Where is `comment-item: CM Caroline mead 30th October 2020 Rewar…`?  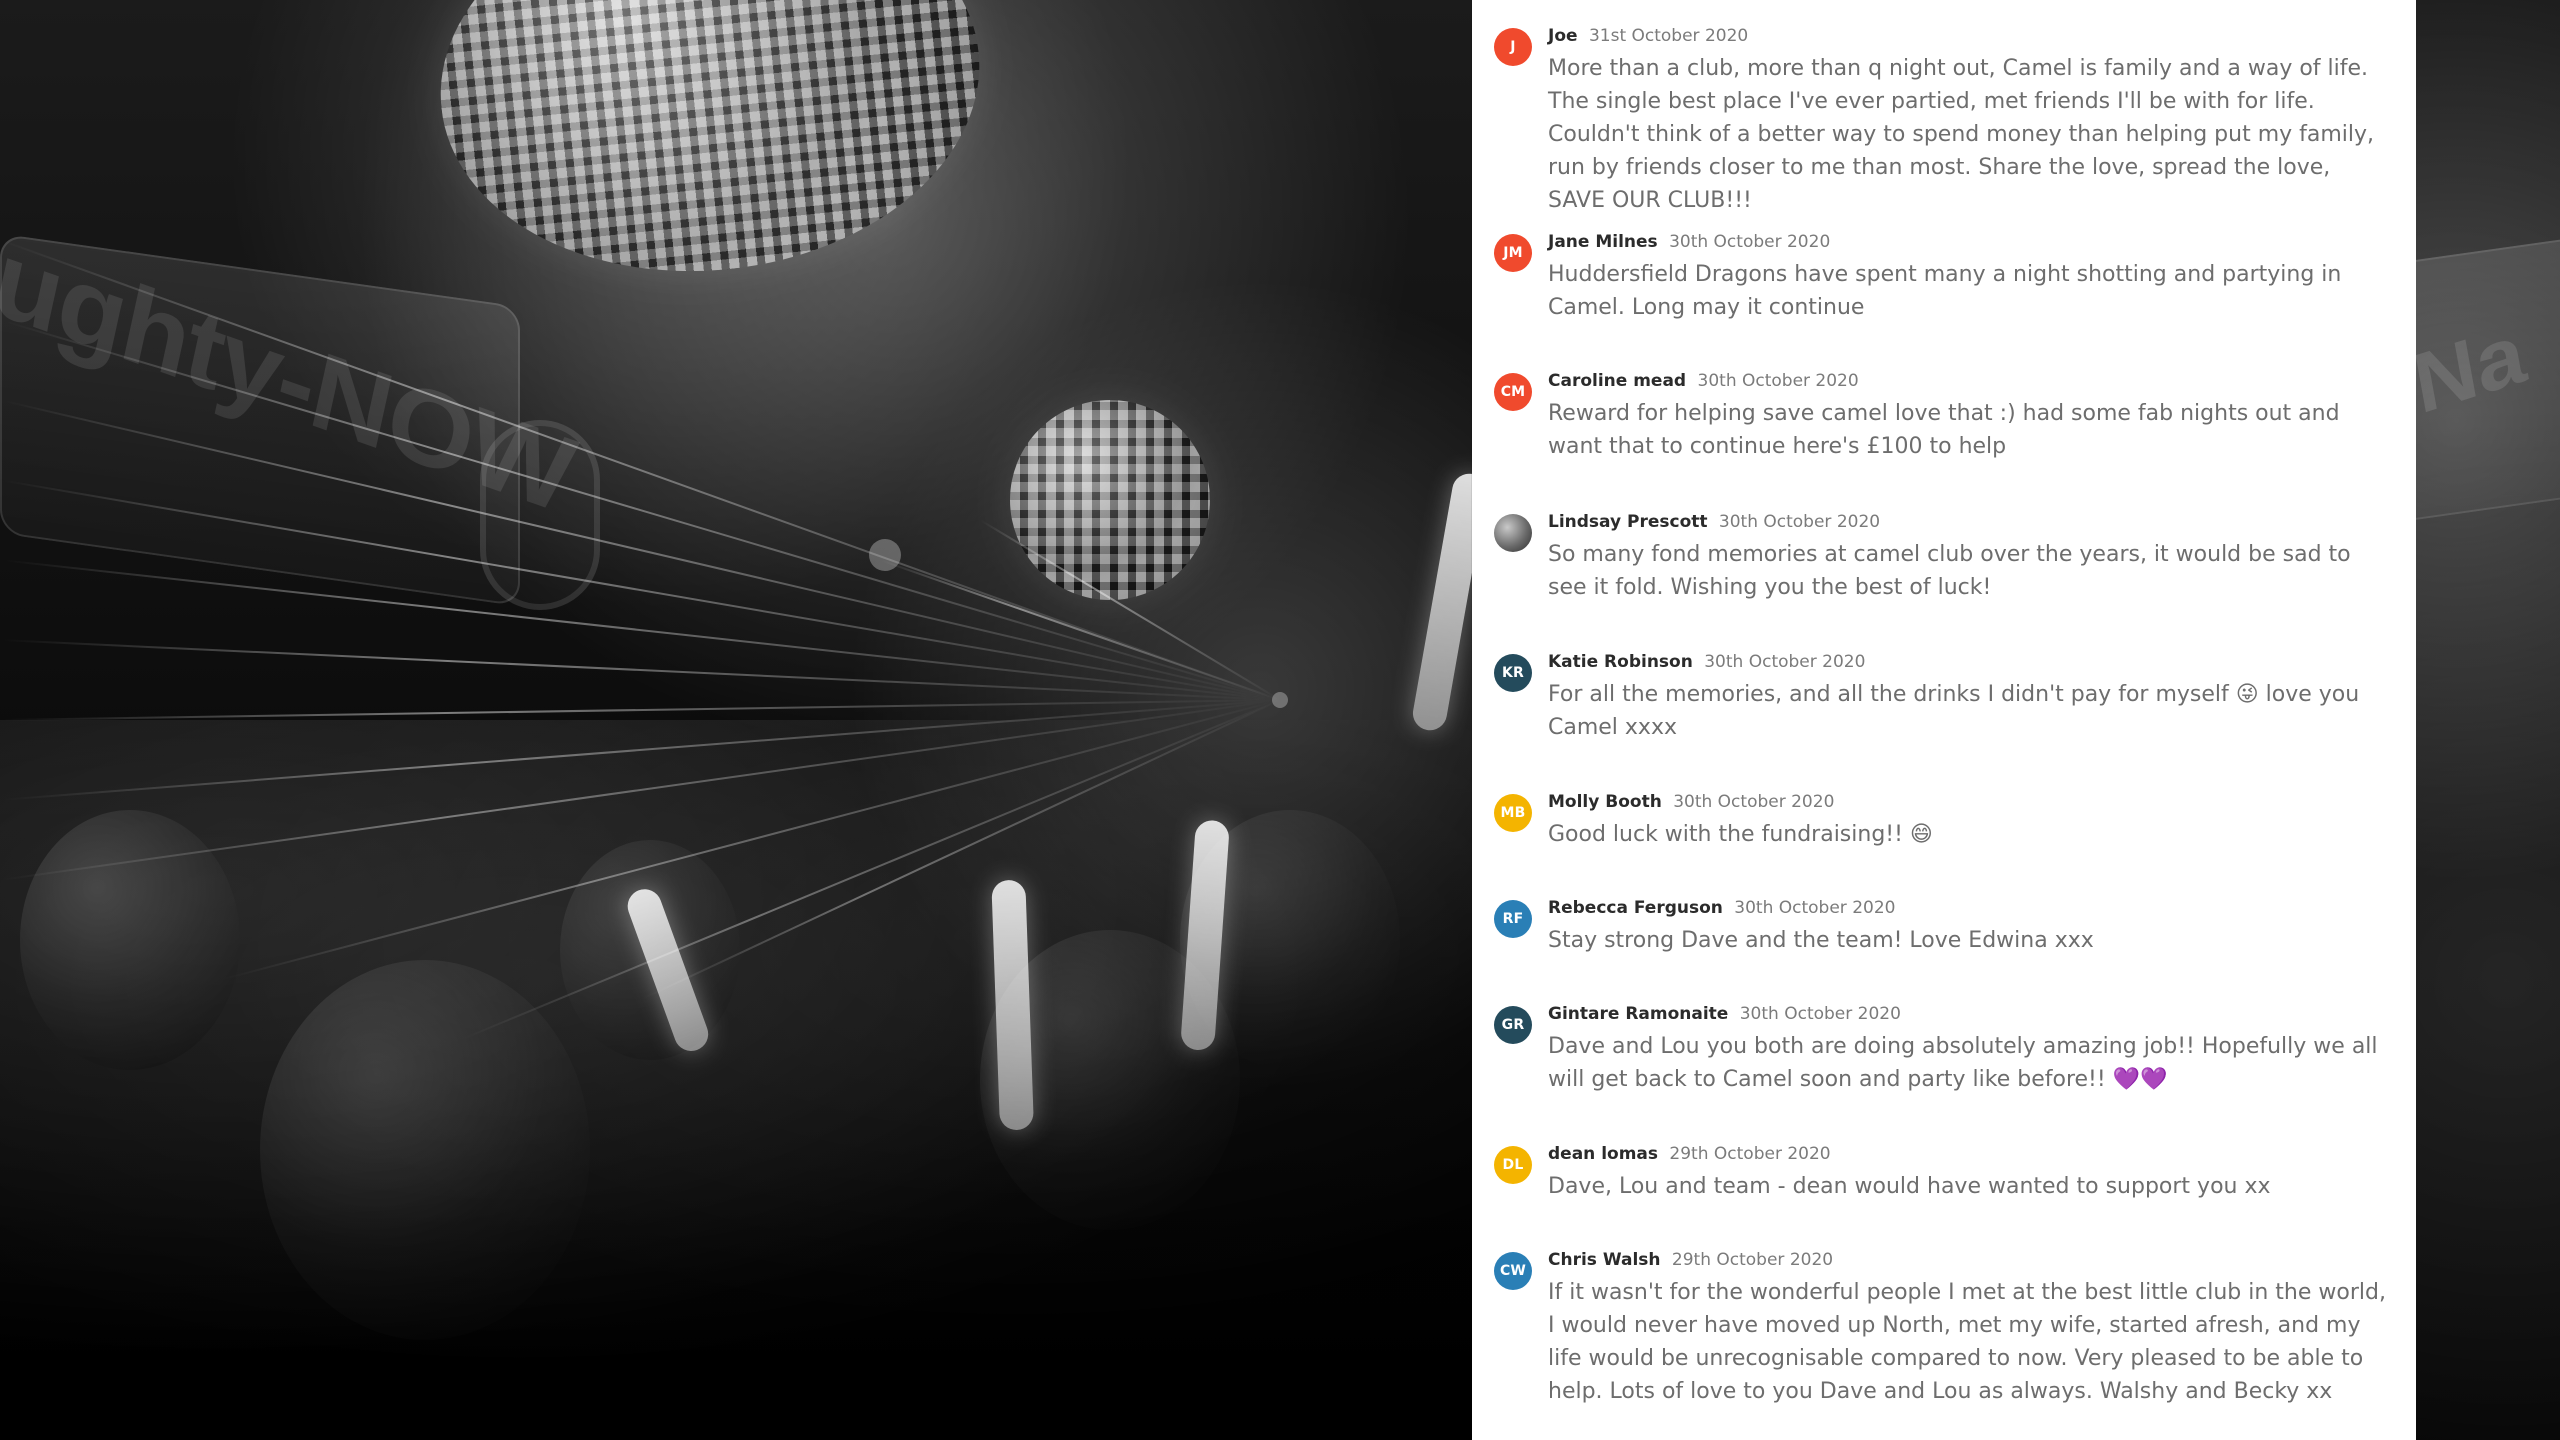 comment-item: CM Caroline mead 30th October 2020 Rewar… is located at coordinates (1944, 417).